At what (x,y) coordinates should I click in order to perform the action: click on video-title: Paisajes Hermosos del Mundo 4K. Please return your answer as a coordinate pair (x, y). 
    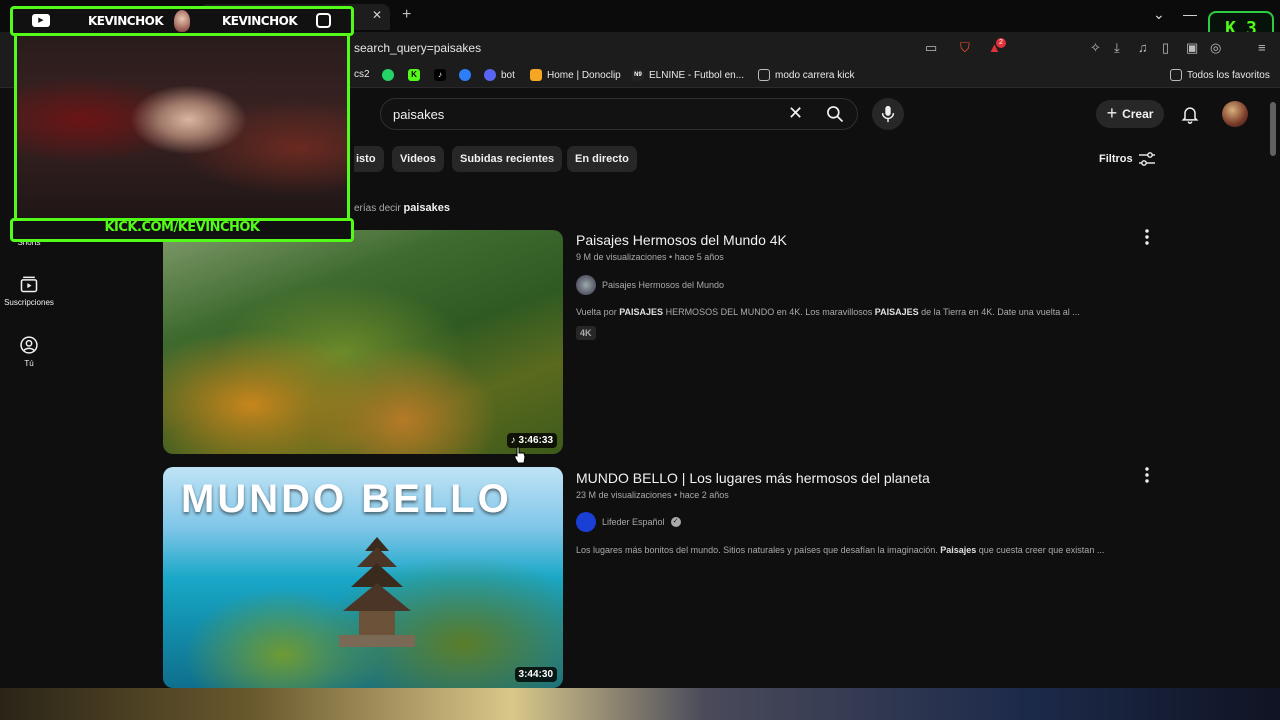
    Looking at the image, I should click on (681, 240).